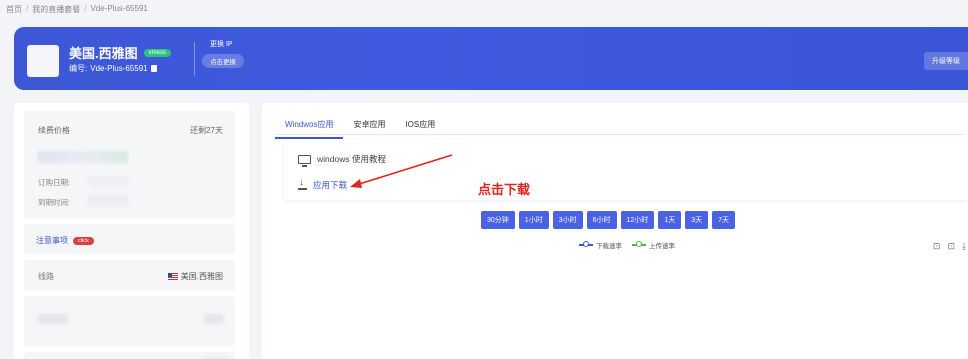 Image resolution: width=968 pixels, height=359 pixels. I want to click on legend-upload: 上传速率, so click(653, 245).